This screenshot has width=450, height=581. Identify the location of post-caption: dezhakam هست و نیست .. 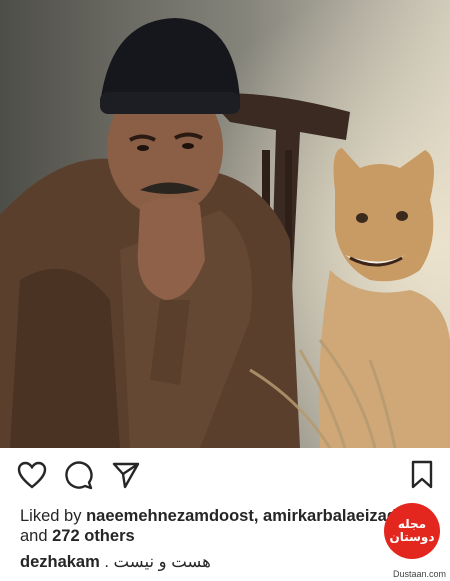
(115, 562).